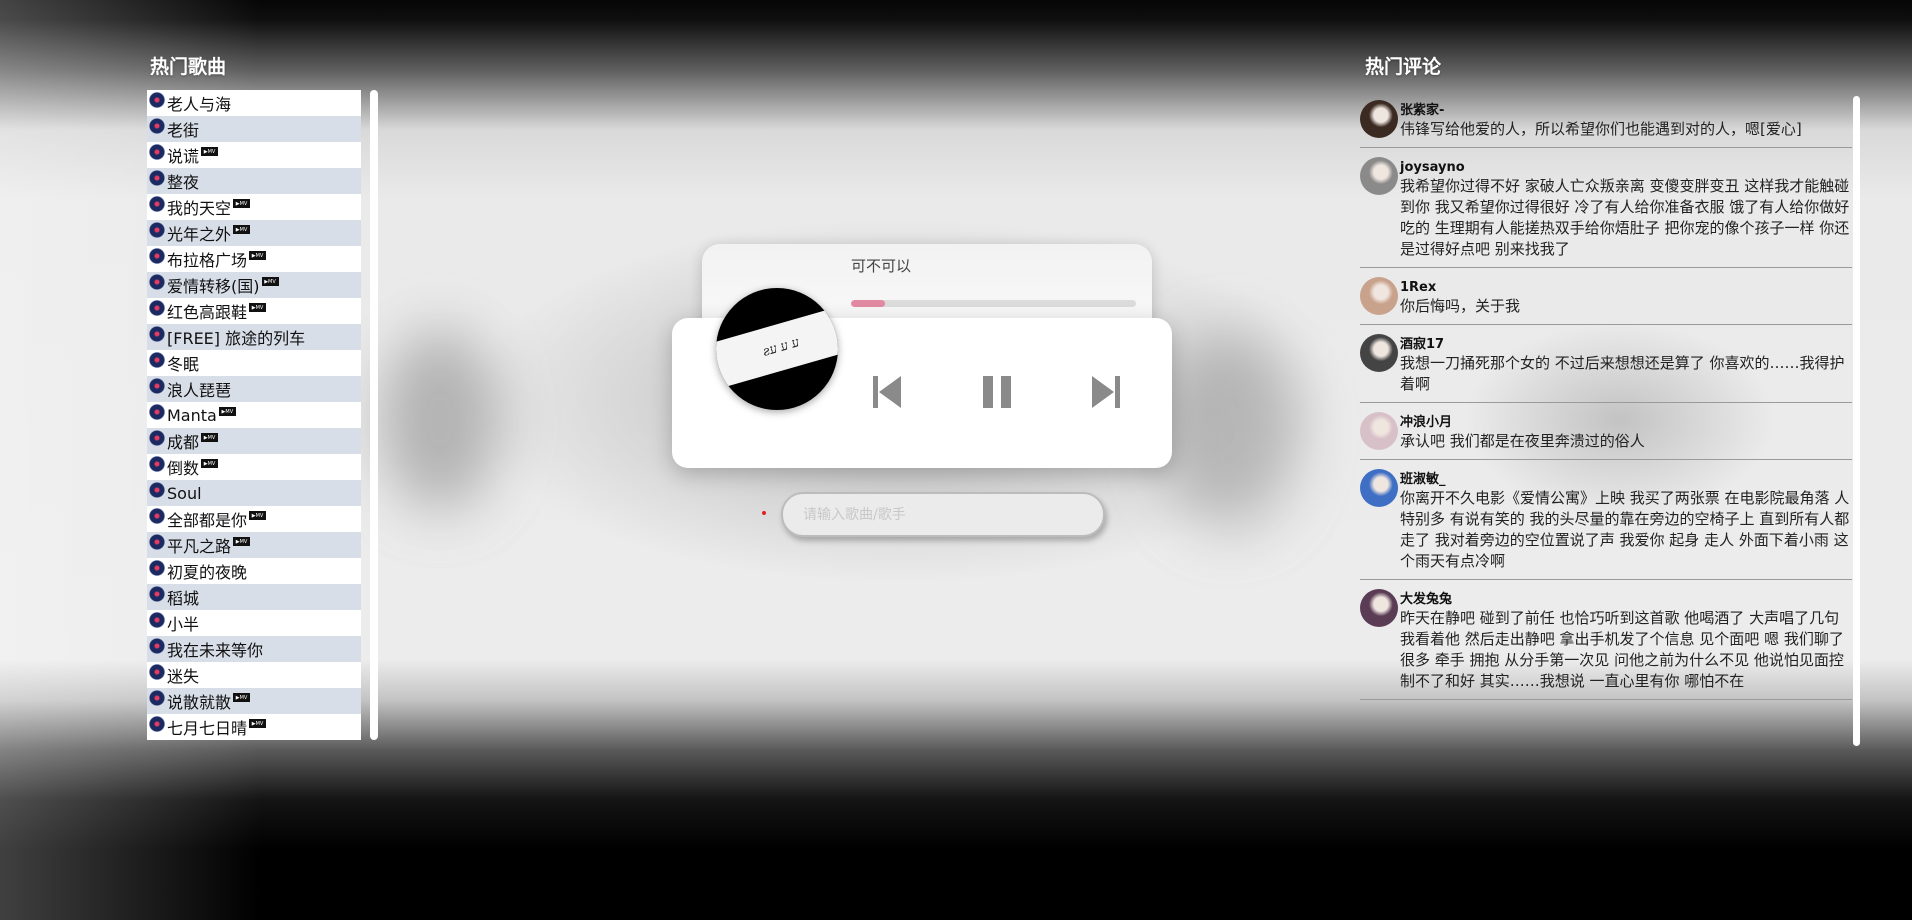 The height and width of the screenshot is (920, 1912). What do you see at coordinates (254, 207) in the screenshot?
I see `song-item: 我的天空` at bounding box center [254, 207].